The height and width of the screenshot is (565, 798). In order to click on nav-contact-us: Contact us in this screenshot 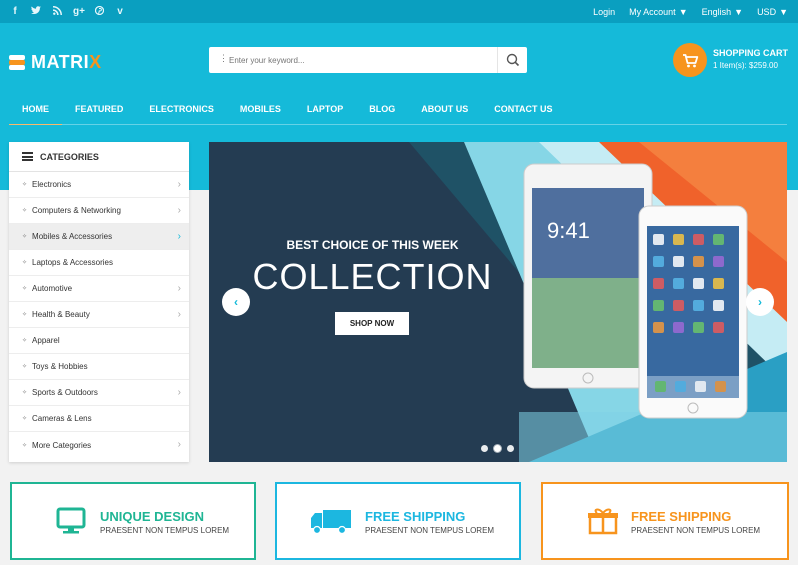, I will do `click(523, 109)`.